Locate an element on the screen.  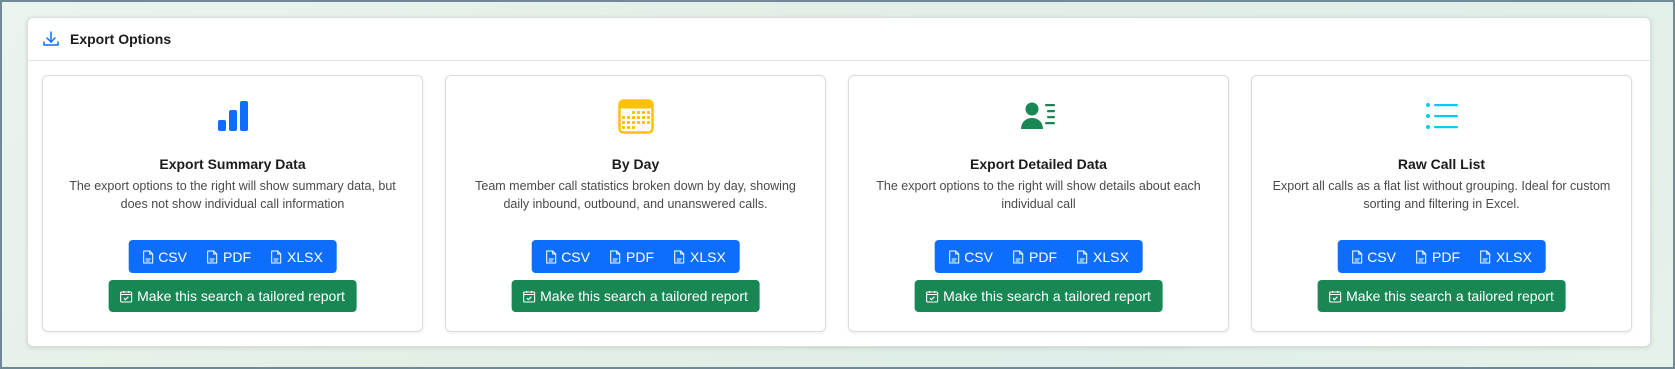
card-title: Export Detailed Data is located at coordinates (1038, 164).